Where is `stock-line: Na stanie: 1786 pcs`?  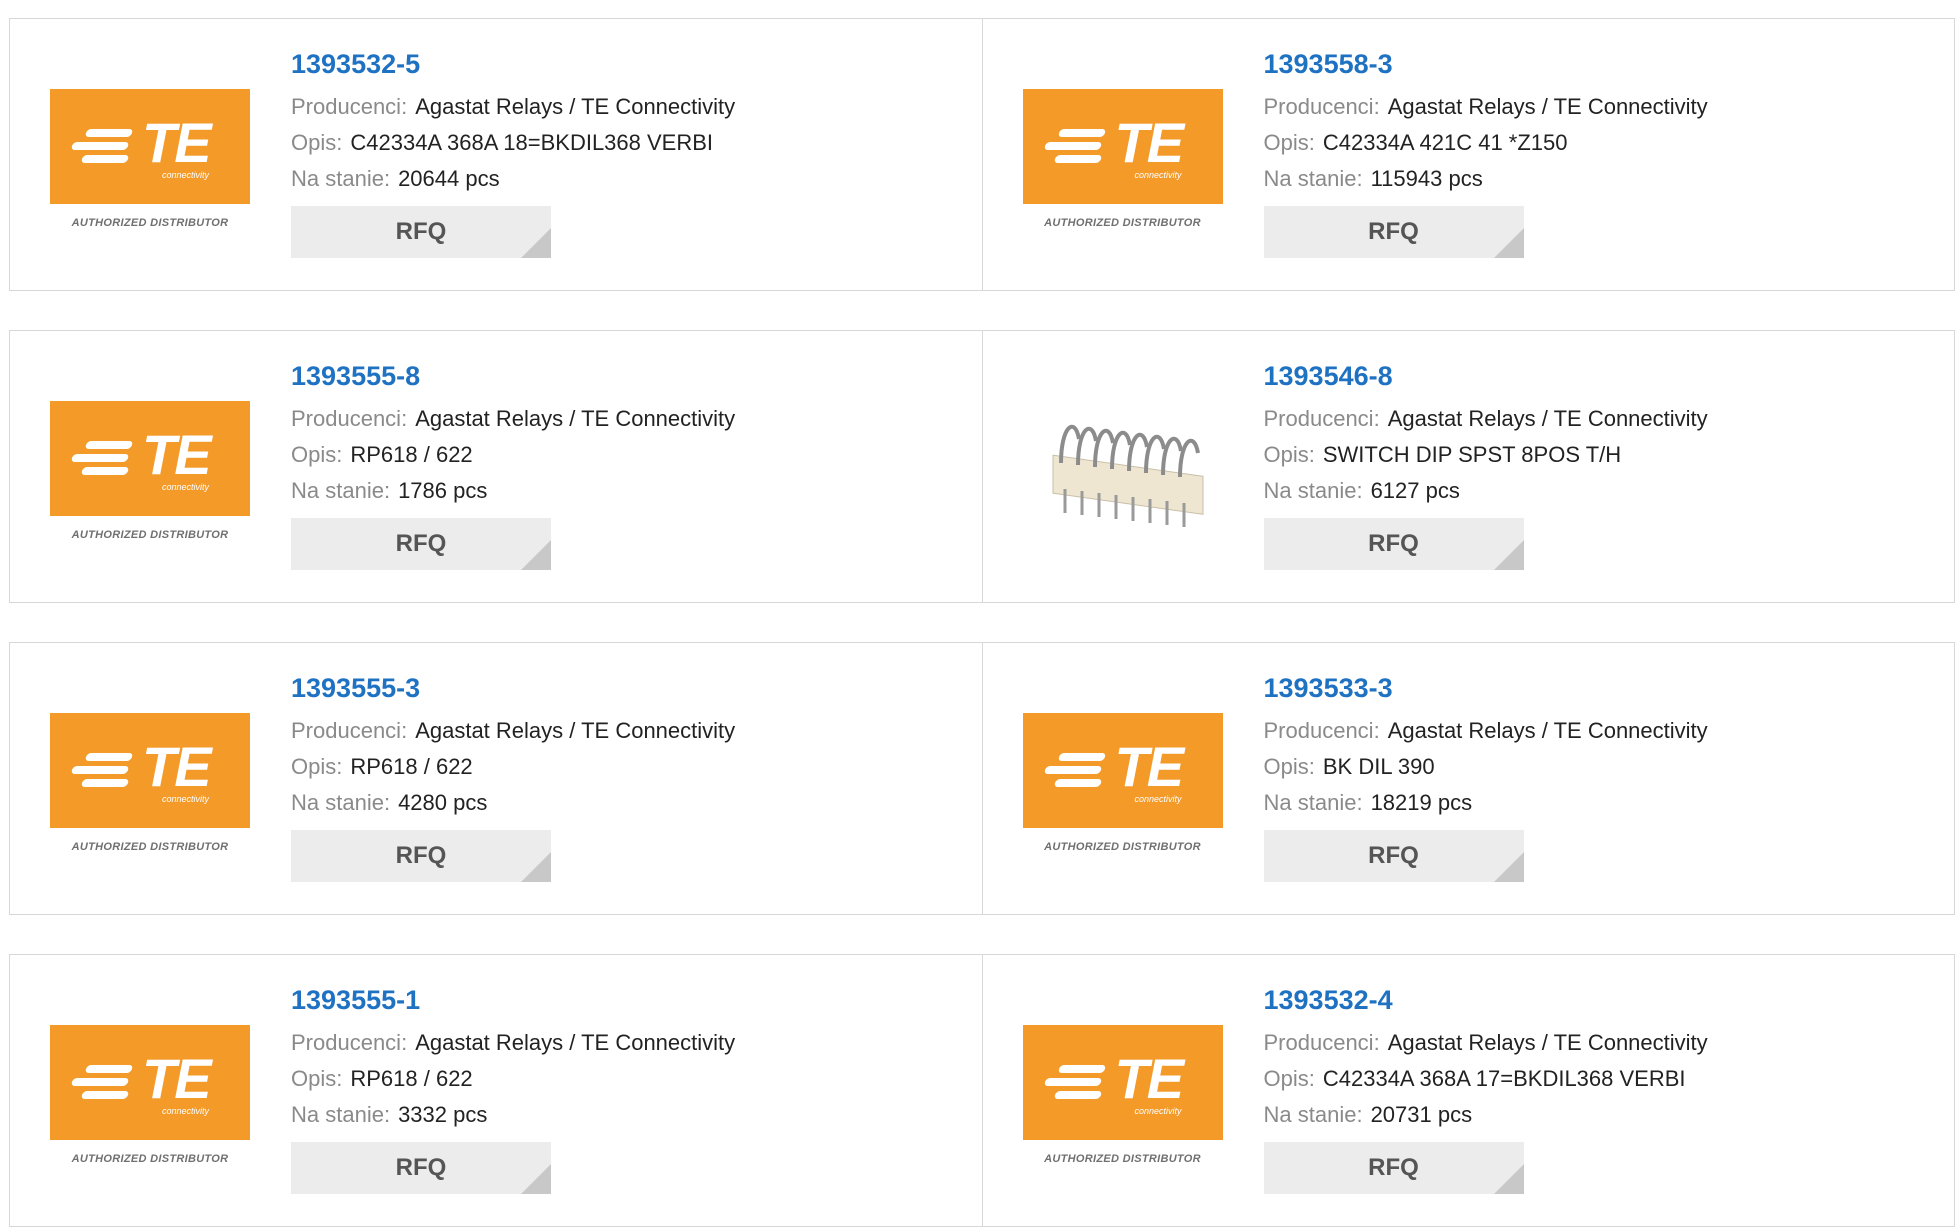
stock-line: Na stanie: 1786 pcs is located at coordinates (513, 491).